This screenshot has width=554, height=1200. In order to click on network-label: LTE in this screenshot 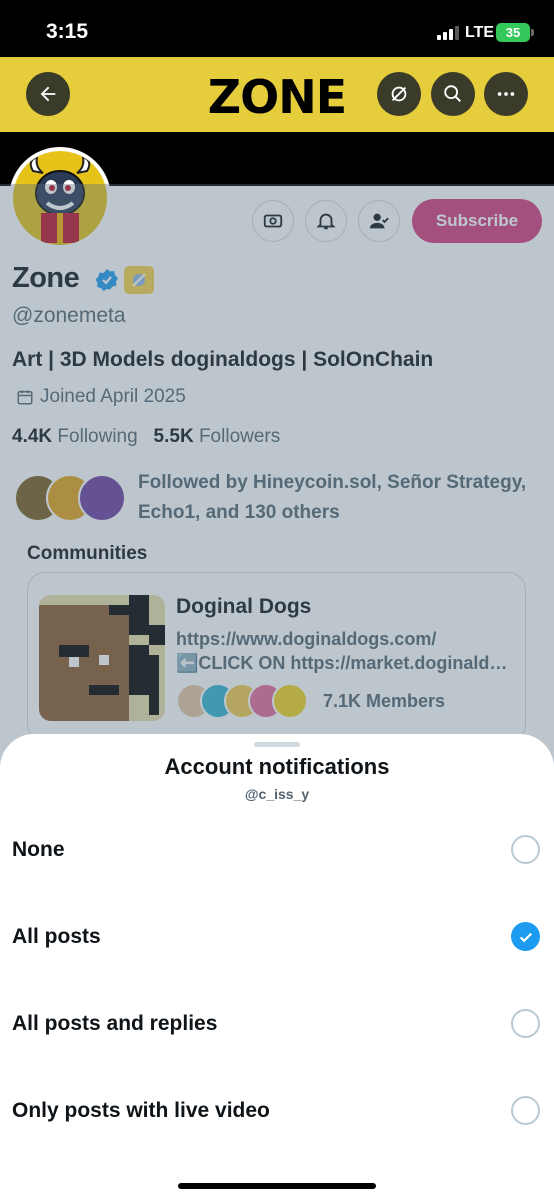, I will do `click(480, 32)`.